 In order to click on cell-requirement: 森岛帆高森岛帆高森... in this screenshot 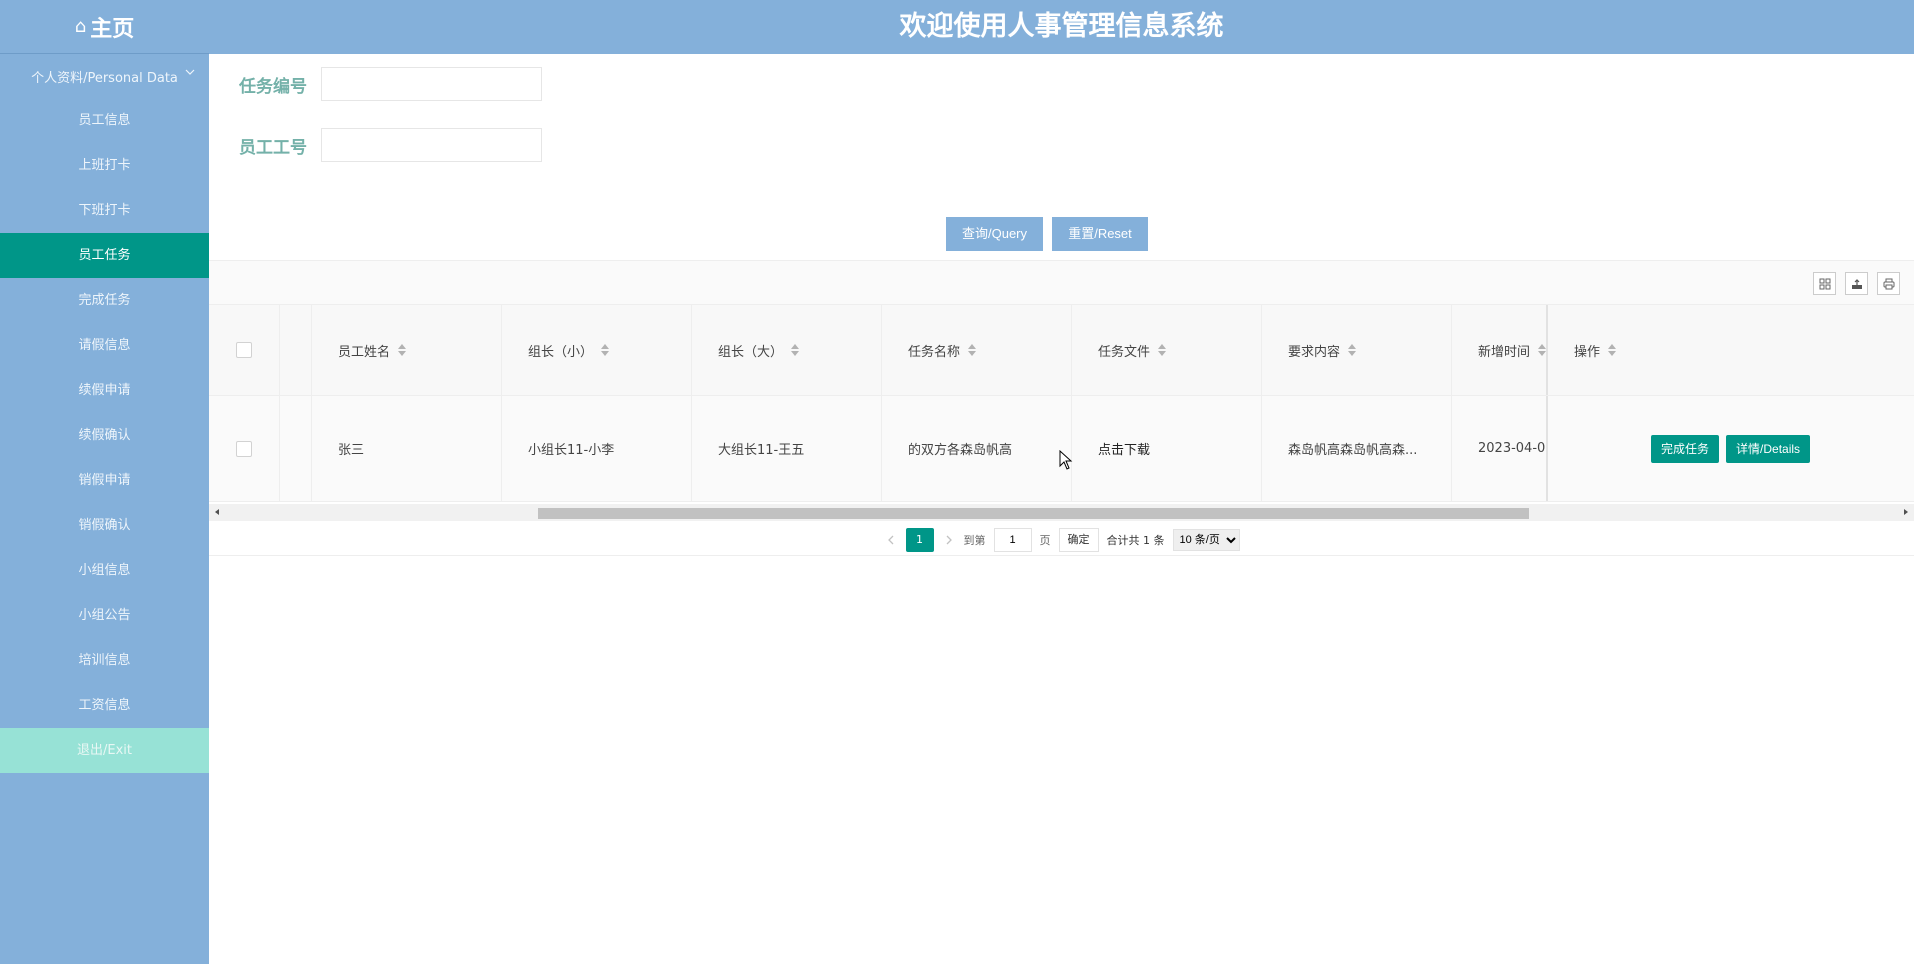, I will do `click(1357, 448)`.